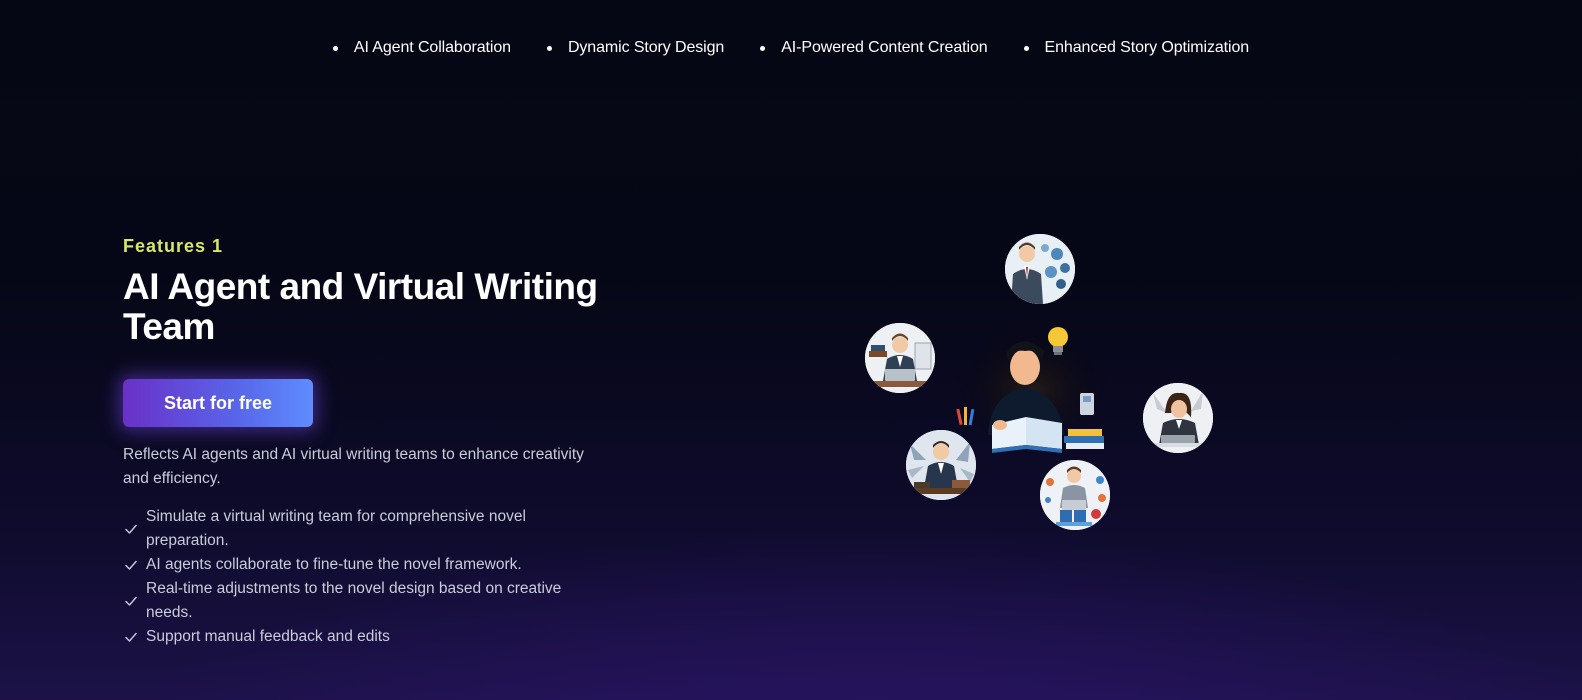 This screenshot has width=1582, height=700. I want to click on start-for-free-button: Start for free, so click(218, 403).